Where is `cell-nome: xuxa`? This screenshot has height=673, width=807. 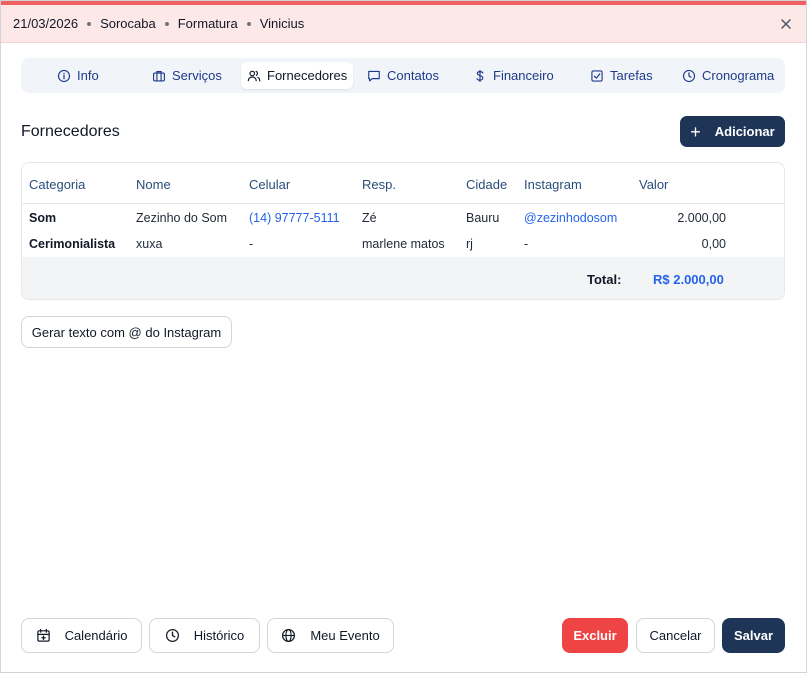 cell-nome: xuxa is located at coordinates (149, 244).